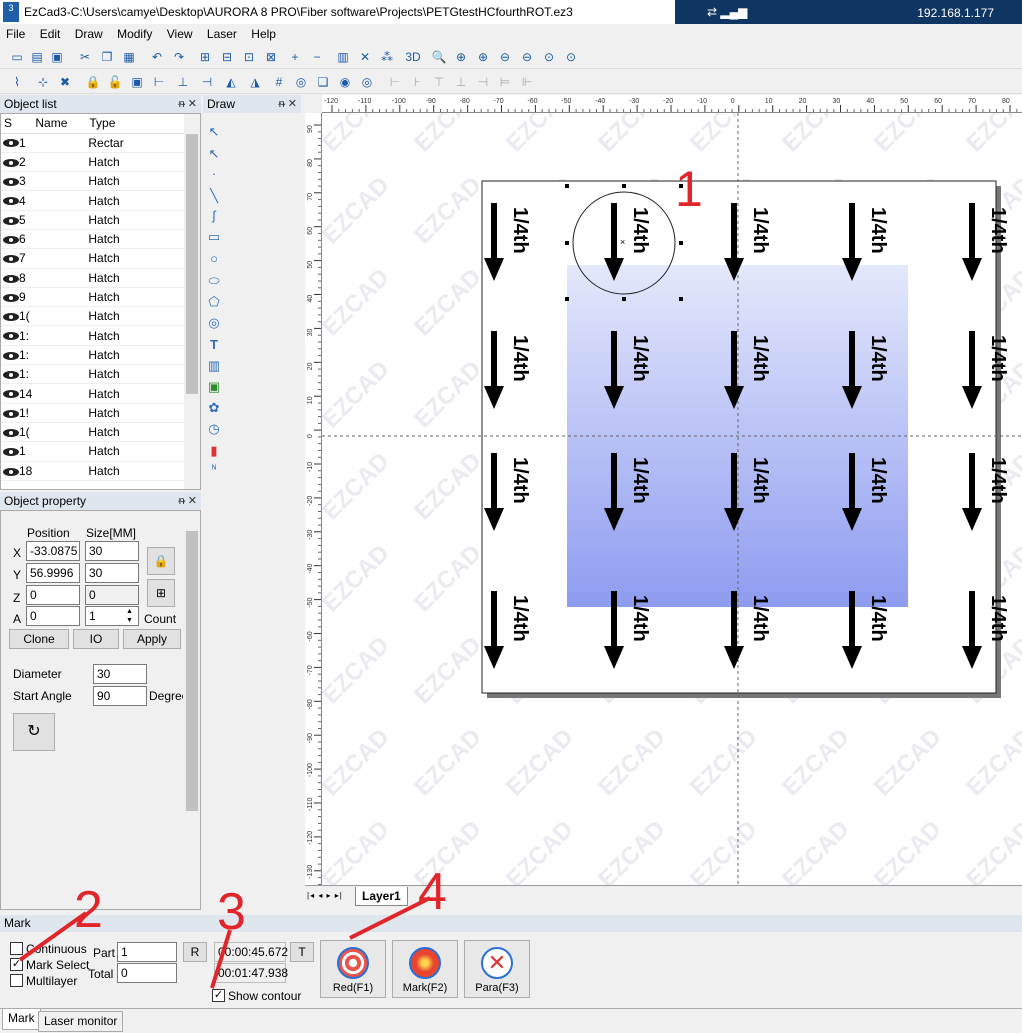 This screenshot has width=1022, height=1033. Describe the element at coordinates (15, 32) in the screenshot. I see `menu-file: File` at that location.